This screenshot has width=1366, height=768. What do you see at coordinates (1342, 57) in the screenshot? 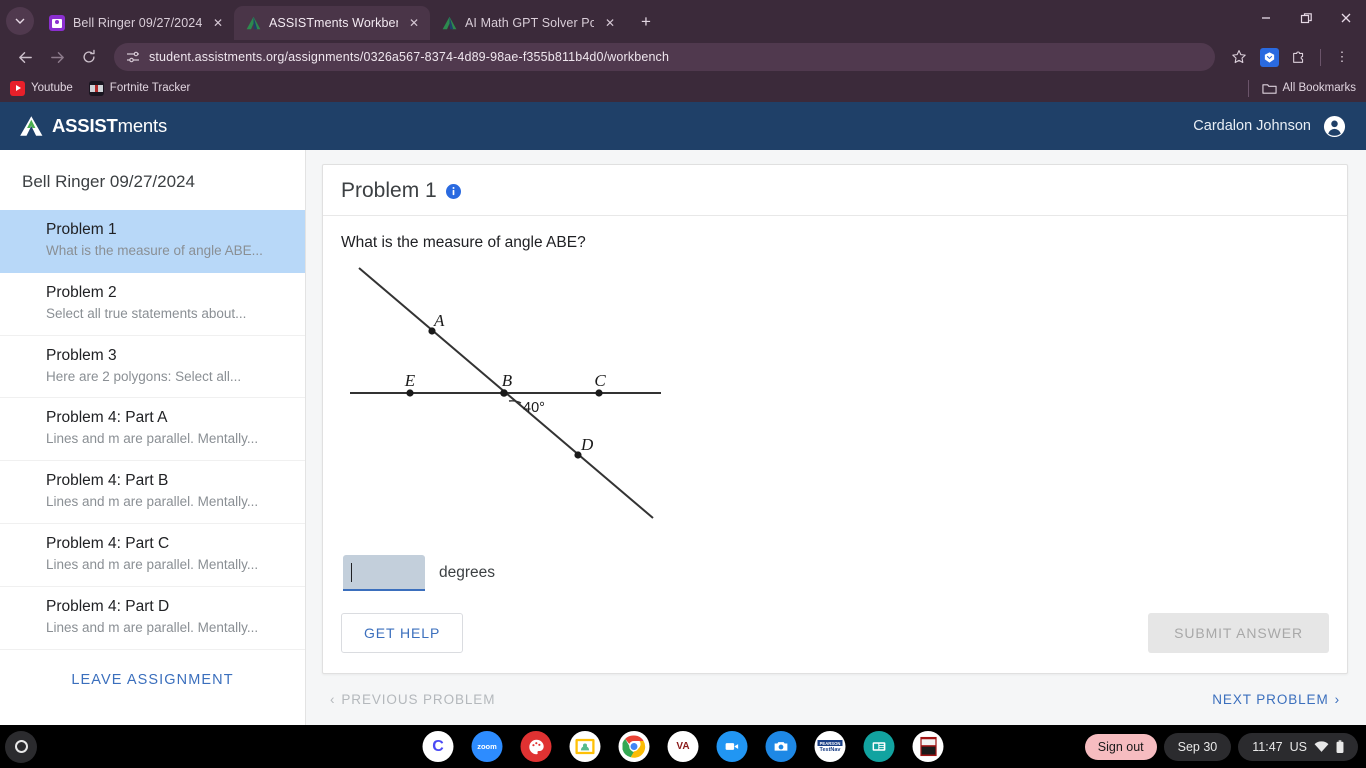
I see `browser-menu-icon: ⋮` at bounding box center [1342, 57].